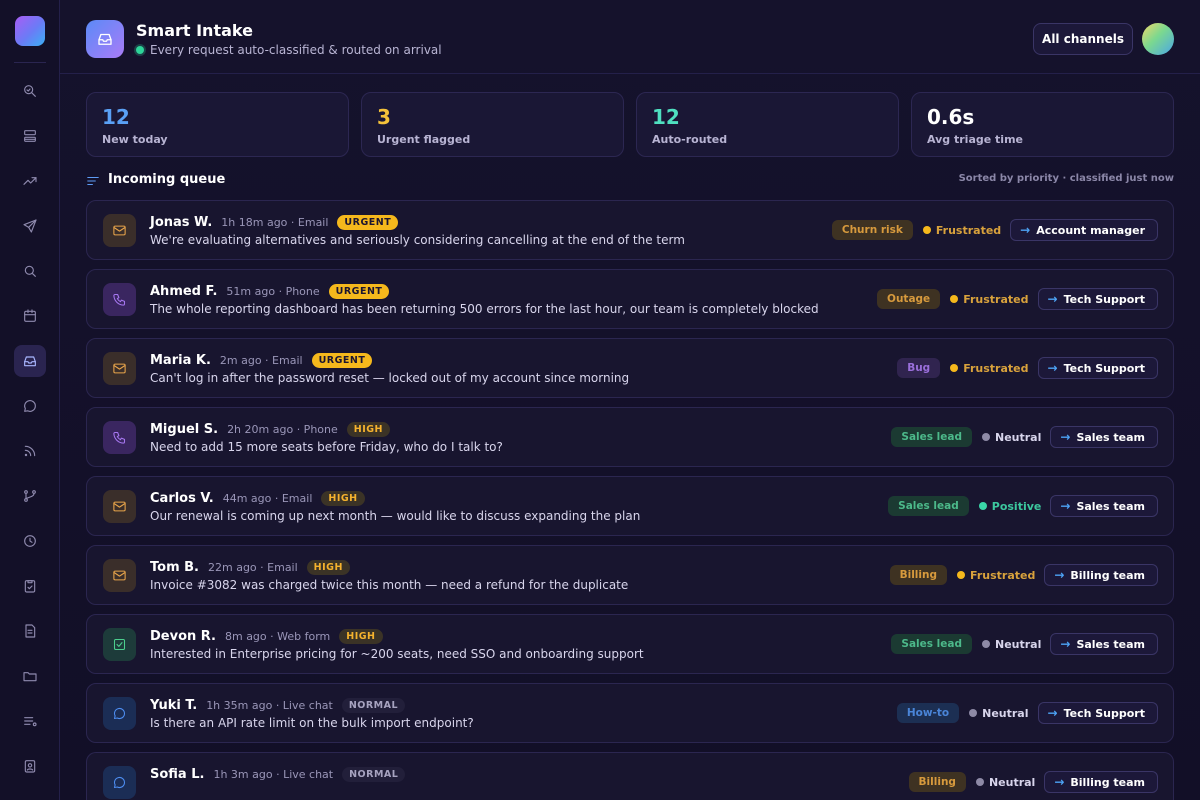 The width and height of the screenshot is (1200, 800). I want to click on category-tag: Bug, so click(919, 368).